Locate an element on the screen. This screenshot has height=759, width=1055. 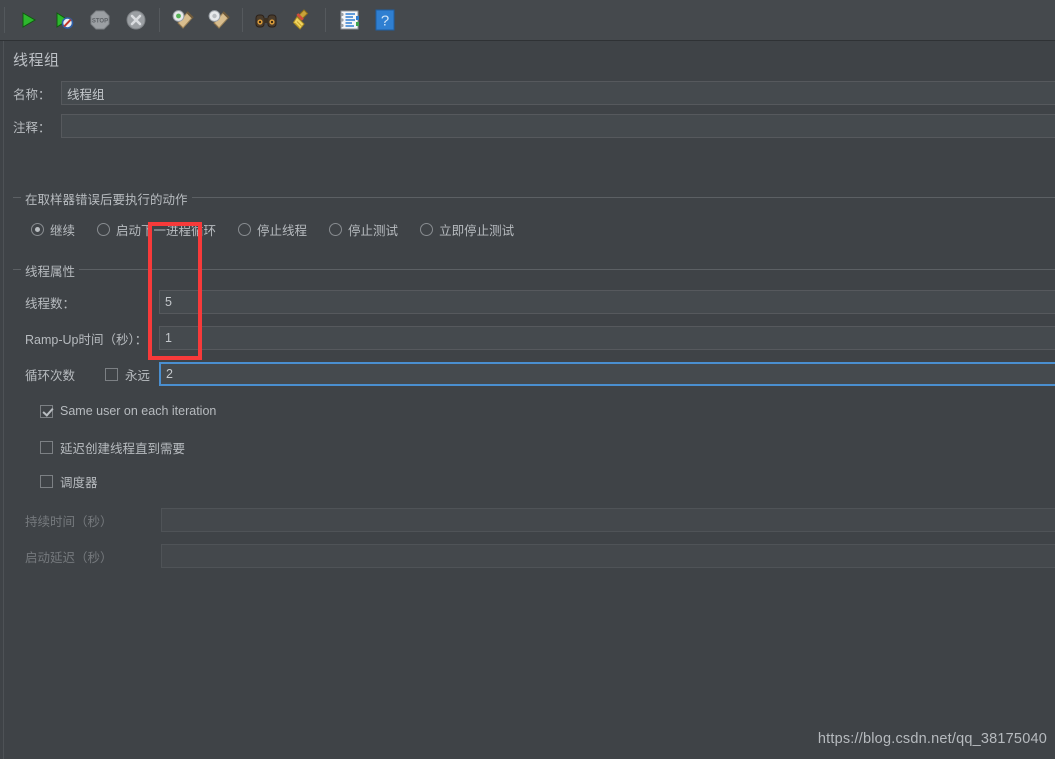
shutdown-button is located at coordinates (136, 20).